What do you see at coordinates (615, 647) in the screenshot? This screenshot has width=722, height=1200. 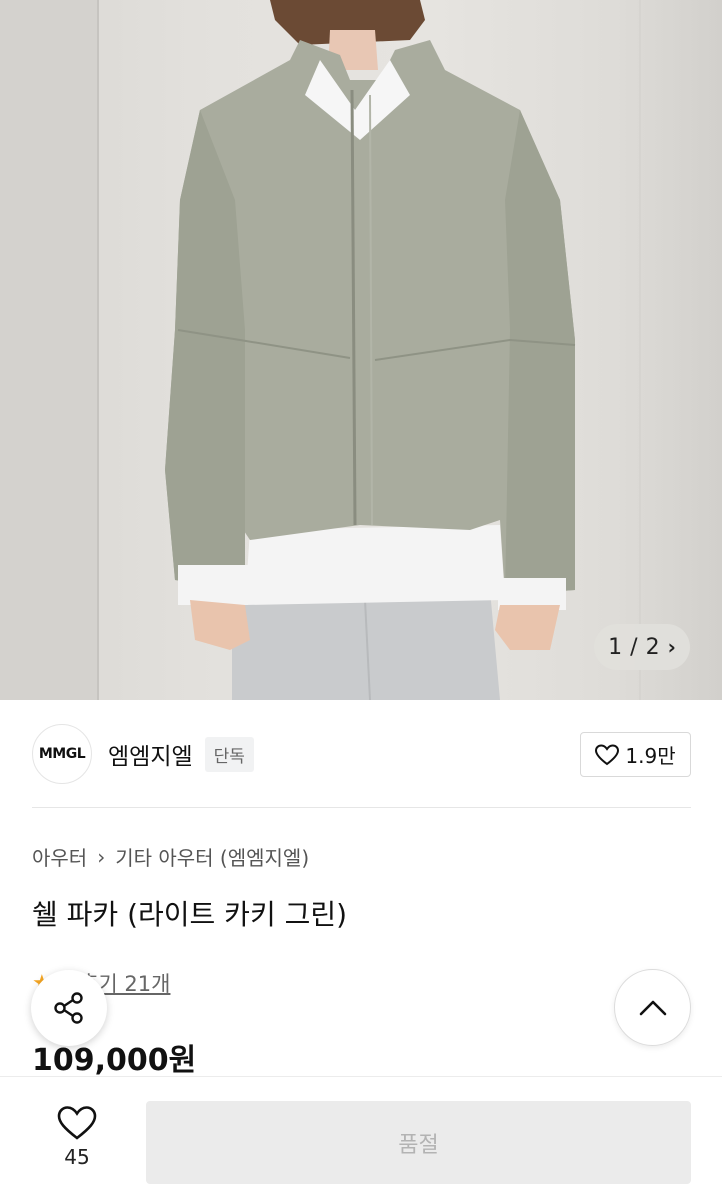 I see `image-counter-current: 1` at bounding box center [615, 647].